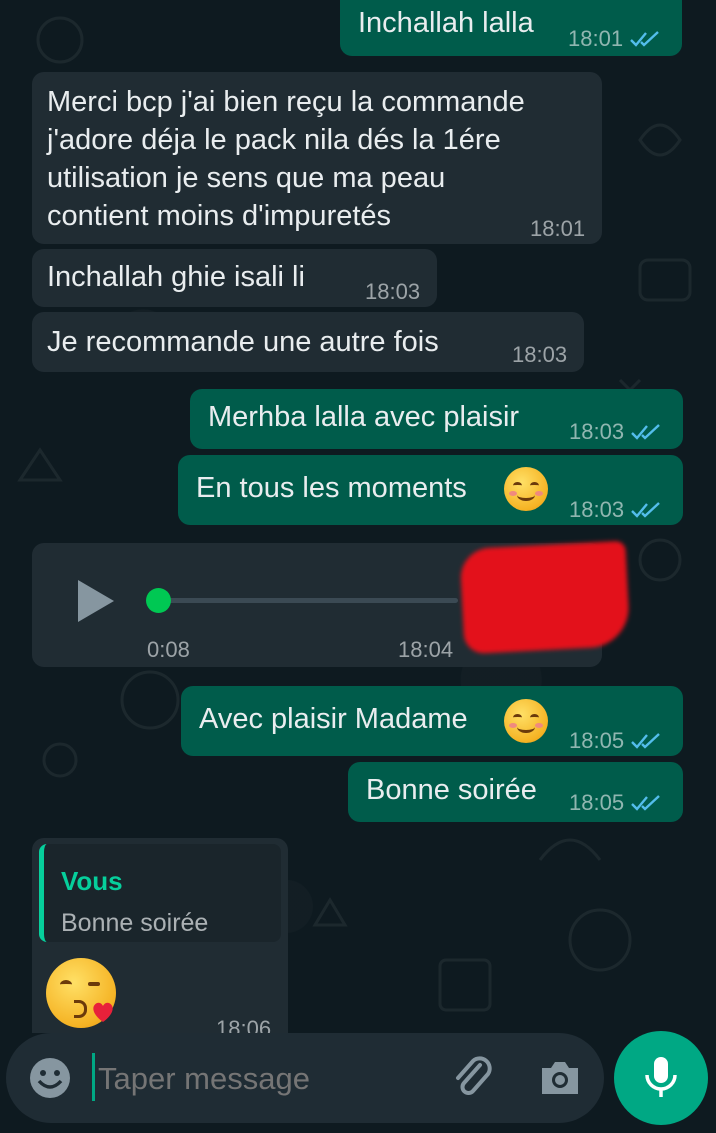 The image size is (716, 1133). I want to click on play-icon, so click(96, 601).